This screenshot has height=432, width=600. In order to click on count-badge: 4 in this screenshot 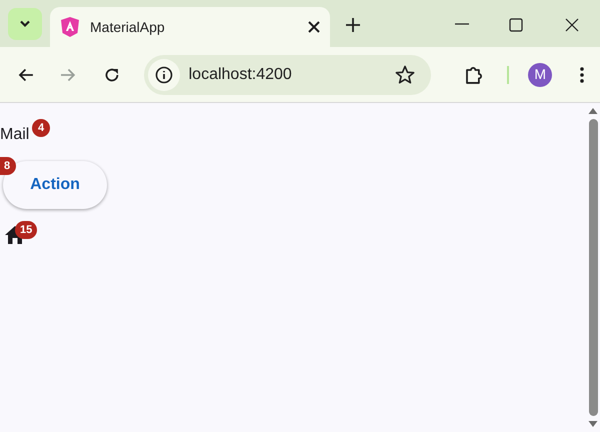, I will do `click(41, 128)`.